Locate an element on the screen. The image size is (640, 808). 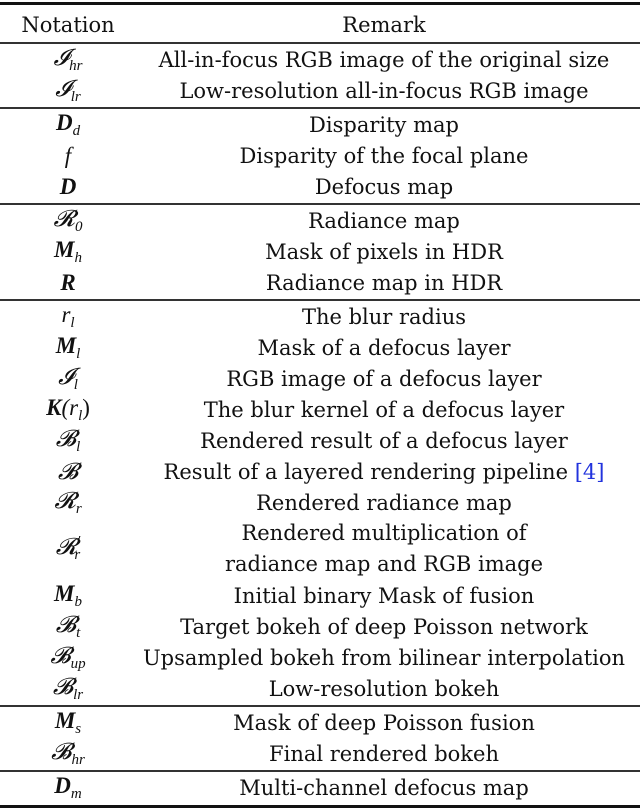
notation-symbol: 𝓘hr is located at coordinates (68, 59).